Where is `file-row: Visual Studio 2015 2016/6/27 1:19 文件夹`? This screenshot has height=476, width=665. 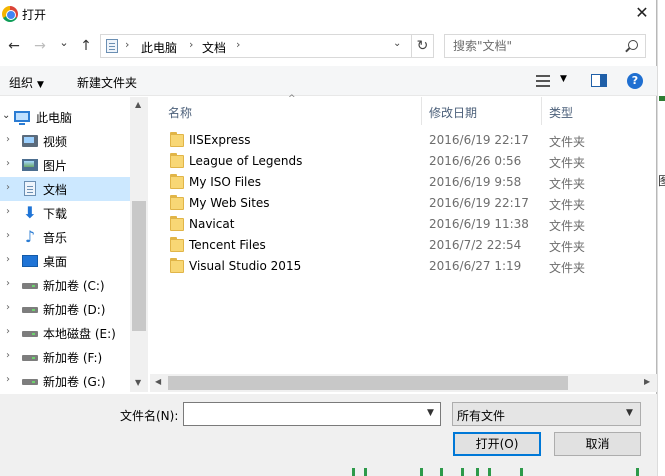
file-row: Visual Studio 2015 2016/6/27 1:19 文件夹 is located at coordinates (410, 267).